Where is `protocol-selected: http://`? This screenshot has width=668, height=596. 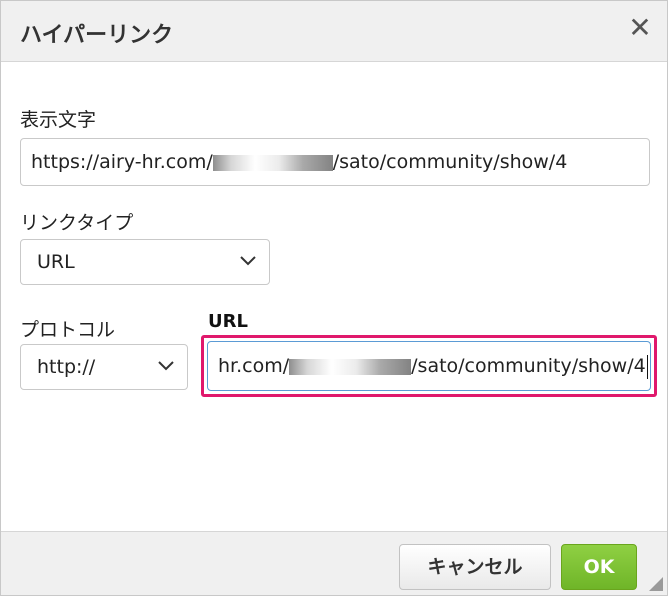
protocol-selected: http:// is located at coordinates (66, 367).